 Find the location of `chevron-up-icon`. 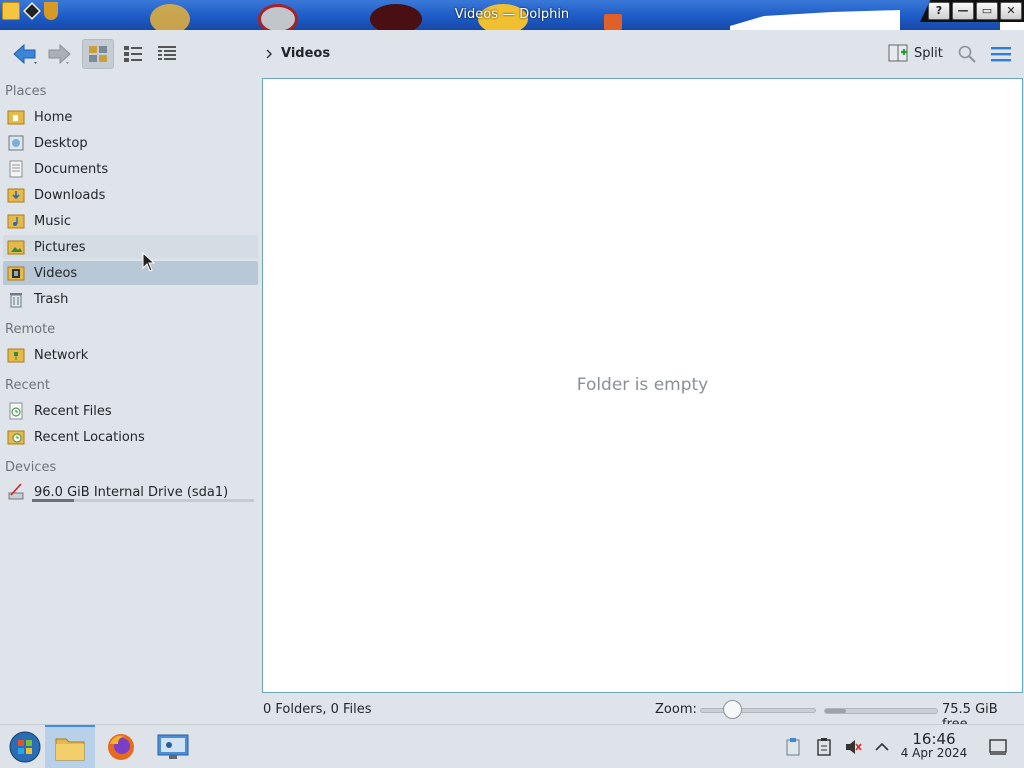

chevron-up-icon is located at coordinates (882, 746).